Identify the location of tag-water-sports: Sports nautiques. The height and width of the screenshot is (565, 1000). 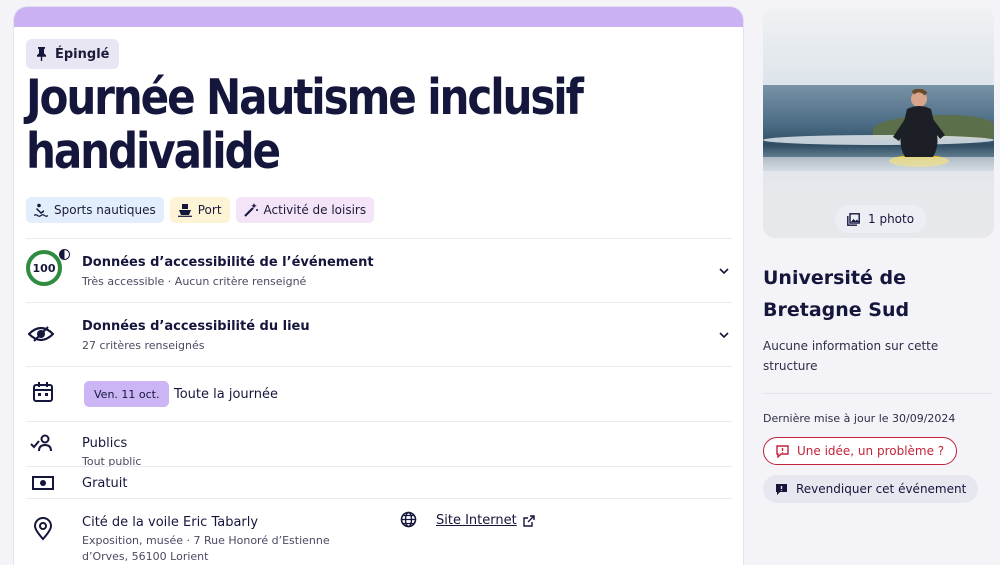
(95, 210).